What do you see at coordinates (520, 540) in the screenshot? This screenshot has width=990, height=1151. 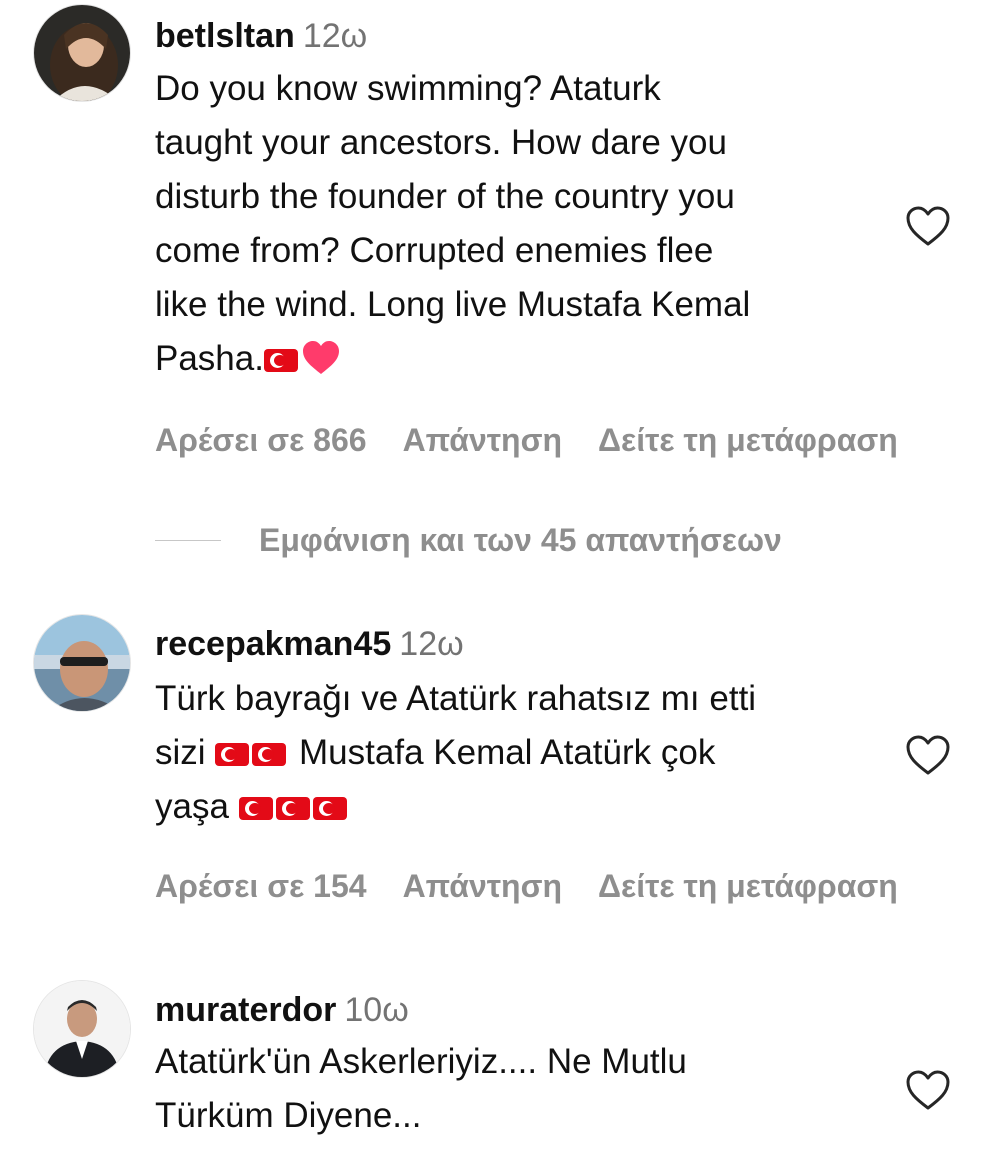 I see `view-replies-label: Εμφάνιση και των 45 απαντήσεων` at bounding box center [520, 540].